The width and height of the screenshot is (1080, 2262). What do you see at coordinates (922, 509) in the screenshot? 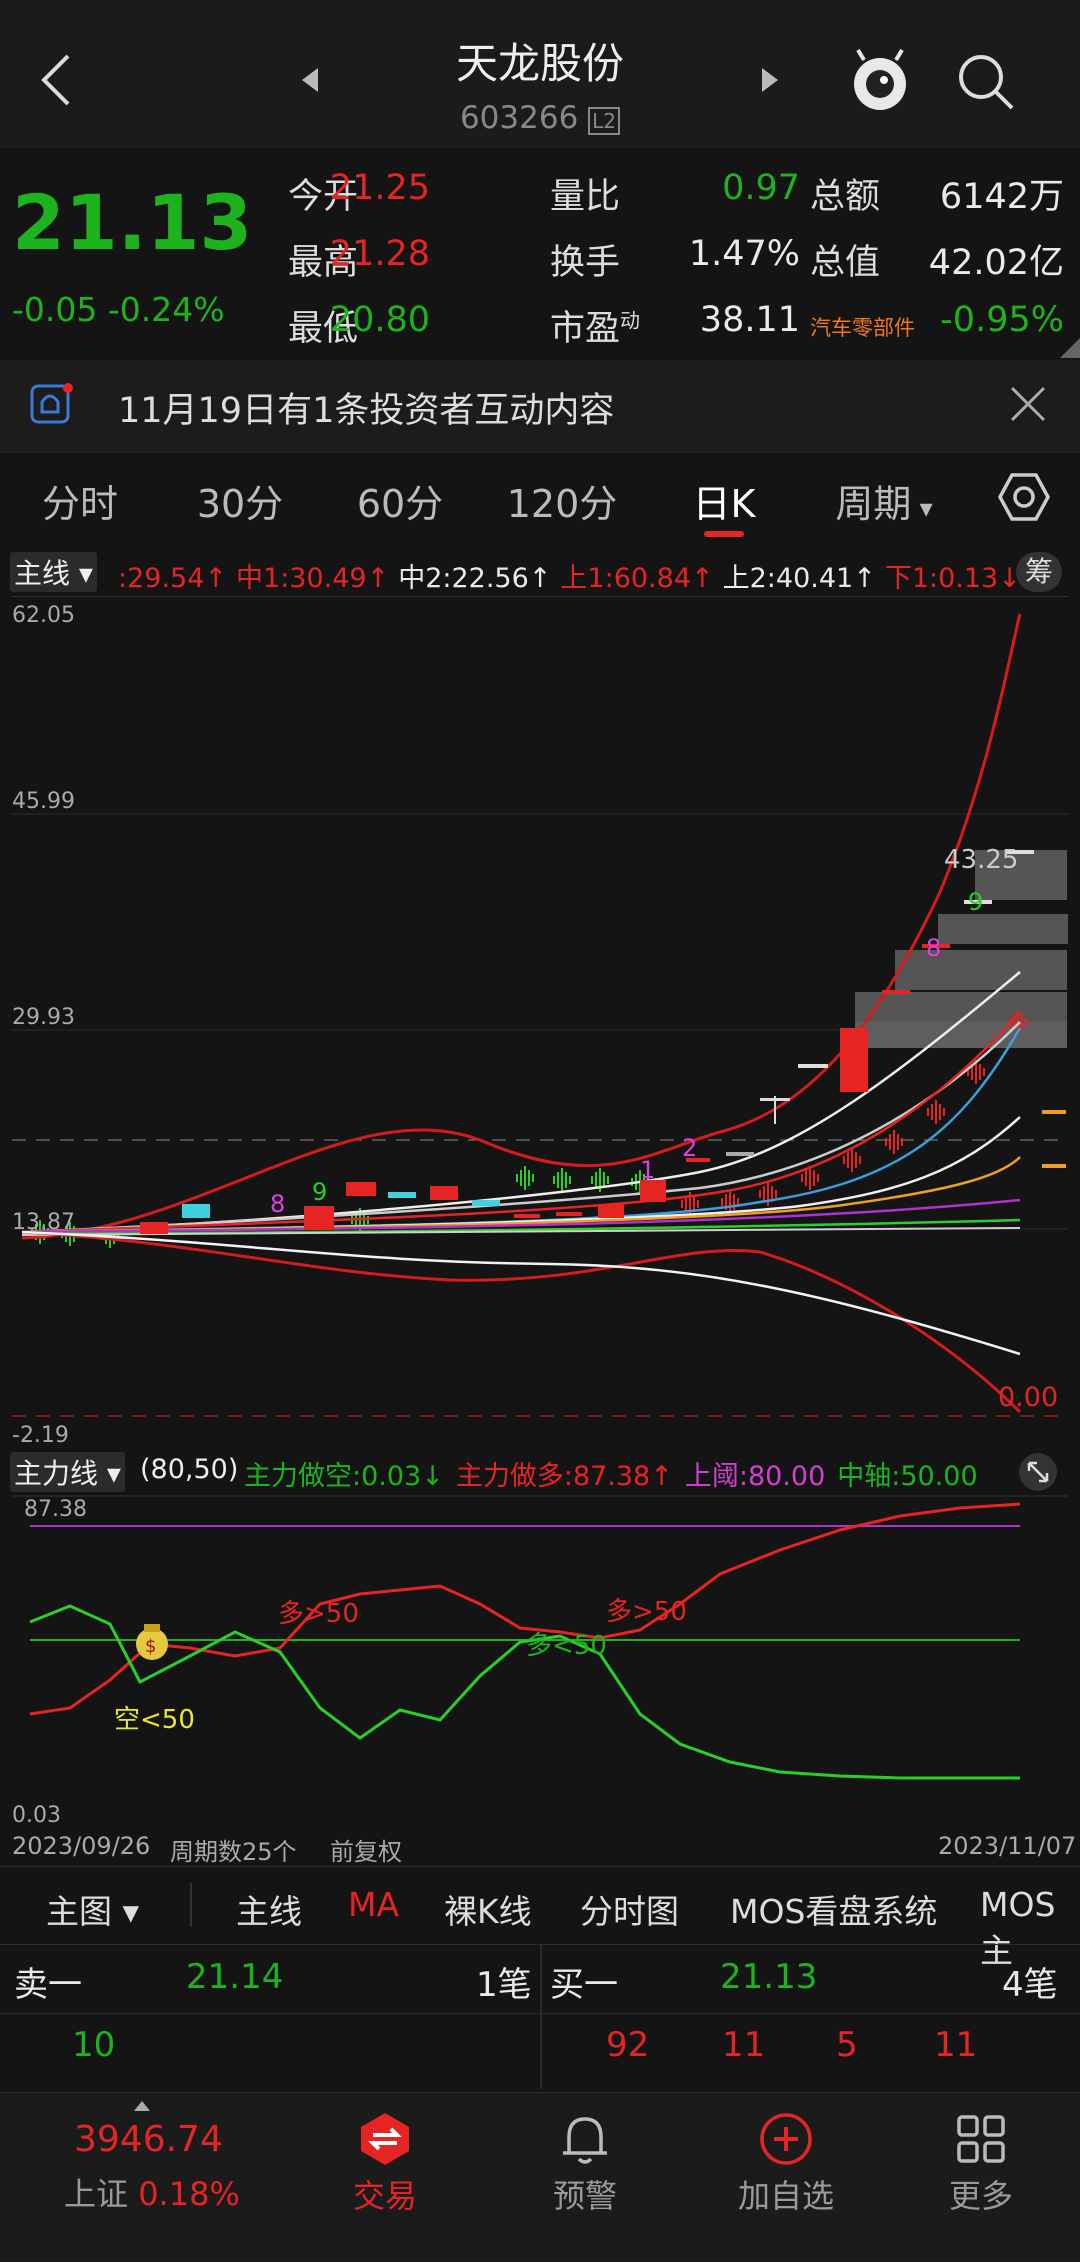
I see `chevron-down-icon: ▾` at bounding box center [922, 509].